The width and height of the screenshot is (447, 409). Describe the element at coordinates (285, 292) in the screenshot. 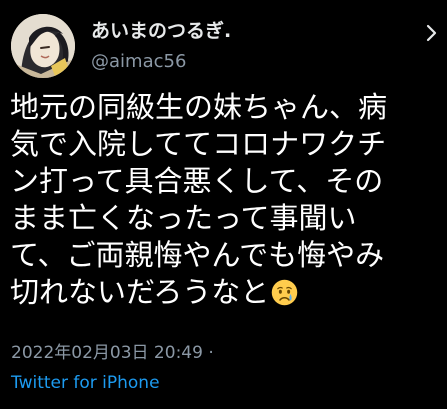

I see `crying-face-icon` at that location.